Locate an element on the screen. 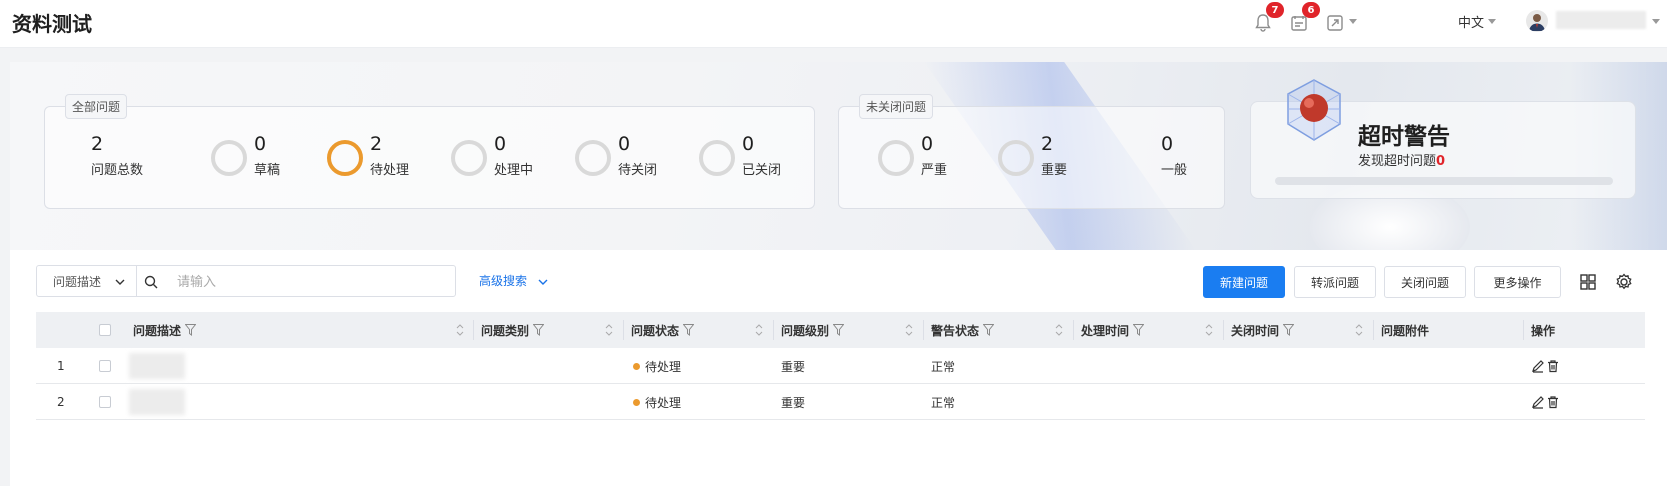 Image resolution: width=1667 pixels, height=486 pixels. grid-view-icon is located at coordinates (1588, 282).